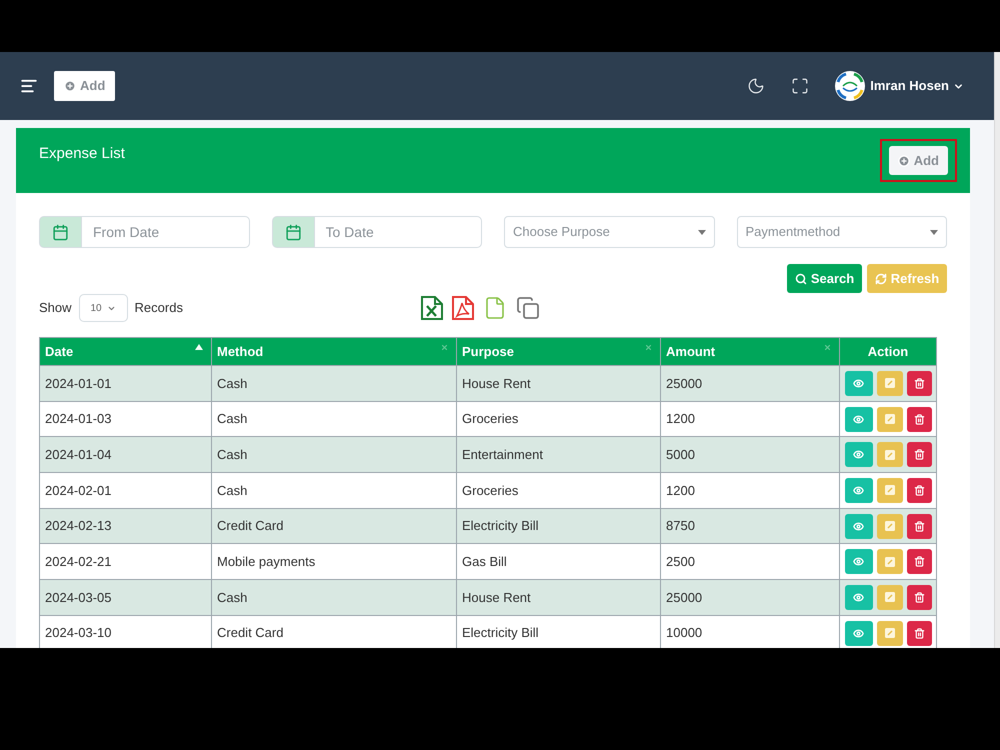 This screenshot has height=750, width=1000. What do you see at coordinates (103, 308) in the screenshot?
I see `page-size-select: 10` at bounding box center [103, 308].